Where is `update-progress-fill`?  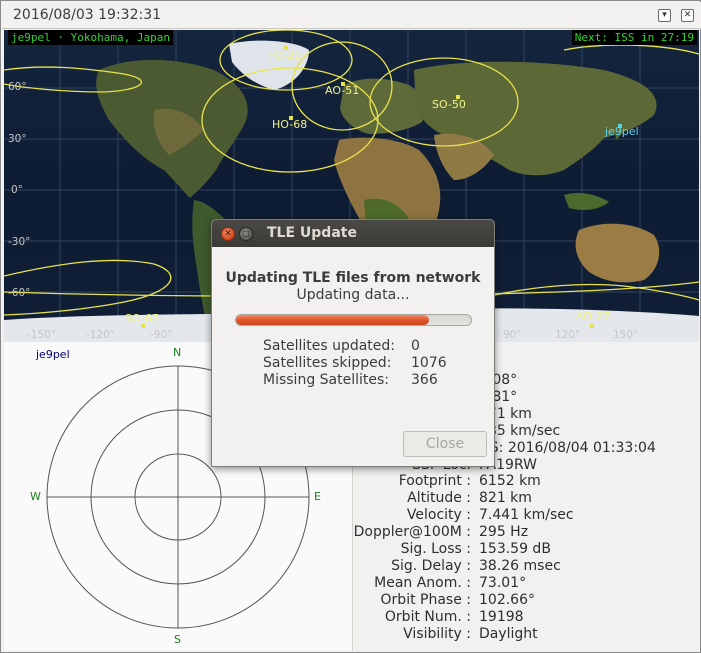 update-progress-fill is located at coordinates (332, 320).